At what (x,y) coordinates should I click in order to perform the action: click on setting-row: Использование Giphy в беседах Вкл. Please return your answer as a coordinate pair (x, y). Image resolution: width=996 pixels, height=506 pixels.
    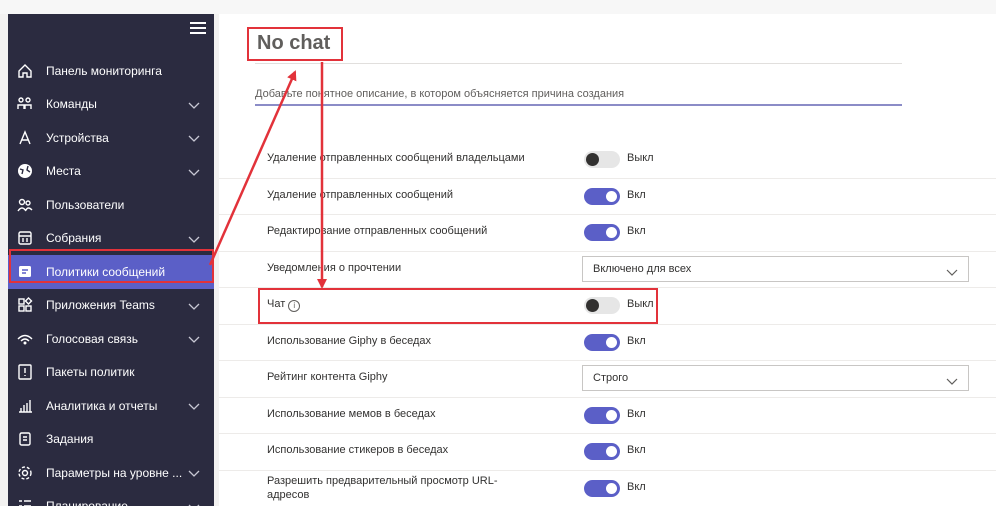
    Looking at the image, I should click on (607, 342).